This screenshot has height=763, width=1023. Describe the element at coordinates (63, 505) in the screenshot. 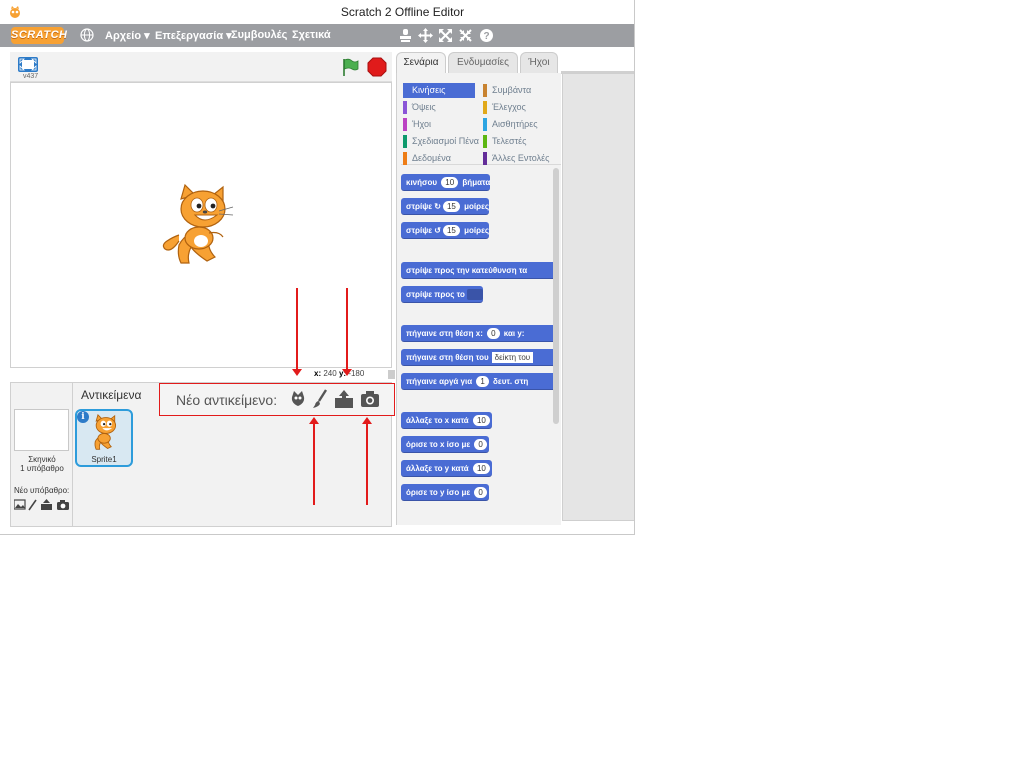

I see `backdrop-camera-icon` at that location.